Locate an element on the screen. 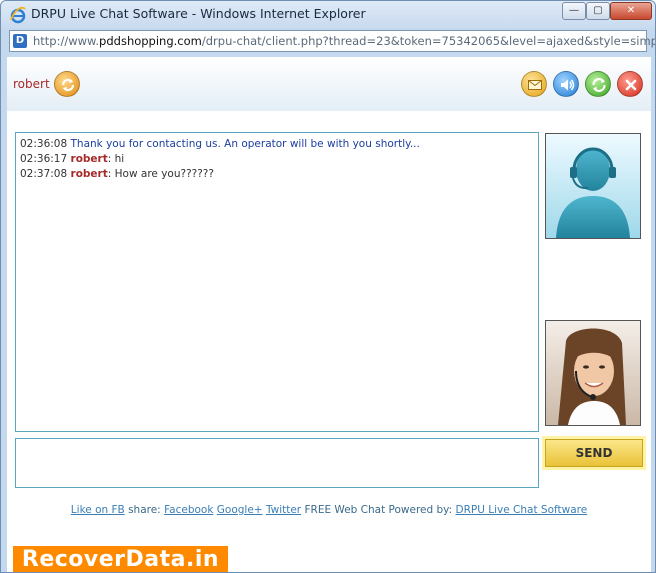  message-text: hi is located at coordinates (119, 159).